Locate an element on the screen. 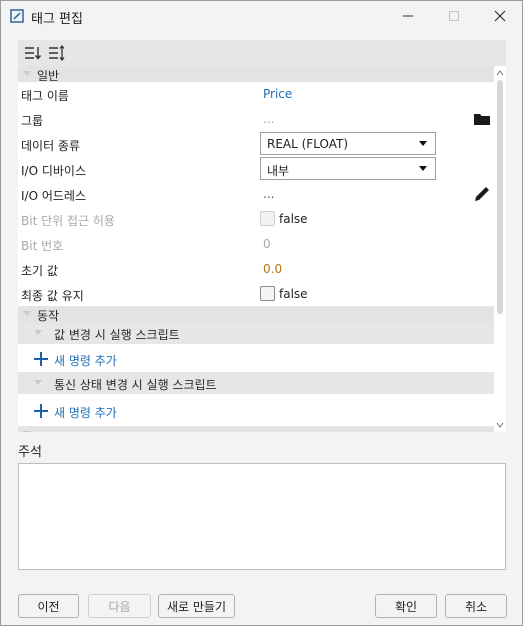  window-title: 태그 편집 is located at coordinates (57, 19).